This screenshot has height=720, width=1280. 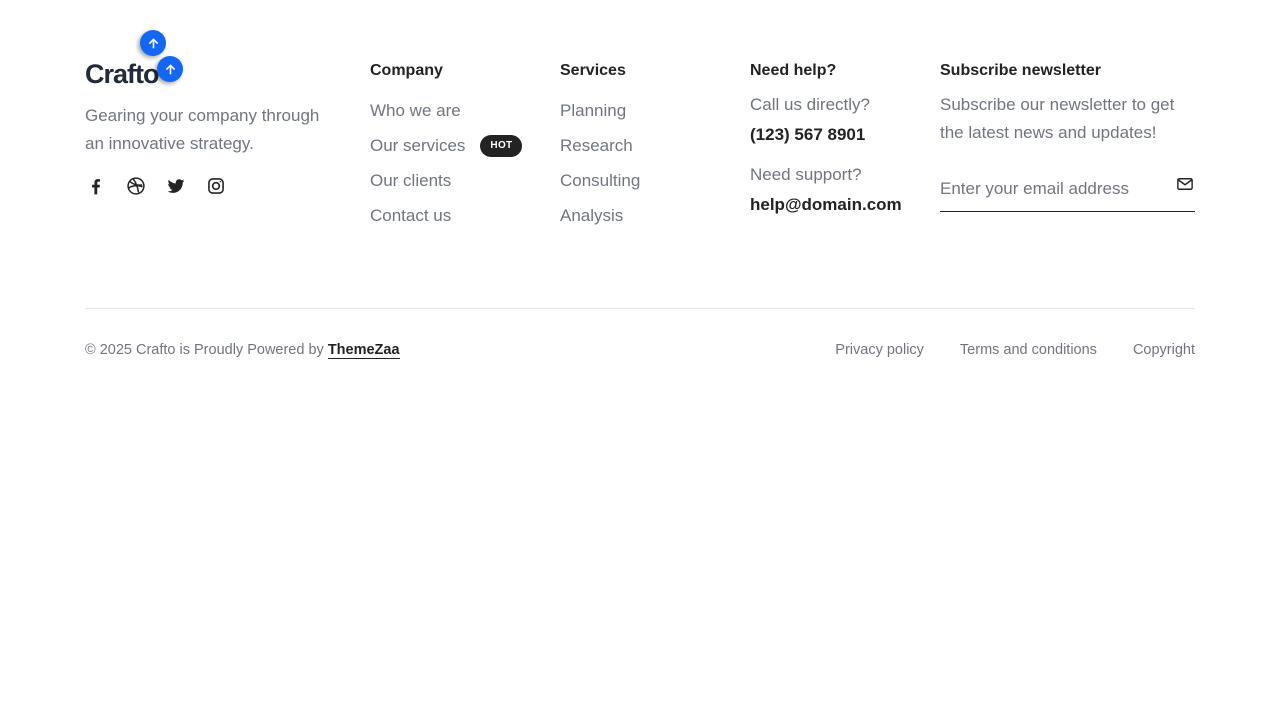 What do you see at coordinates (793, 70) in the screenshot?
I see `help-heading: Need help?` at bounding box center [793, 70].